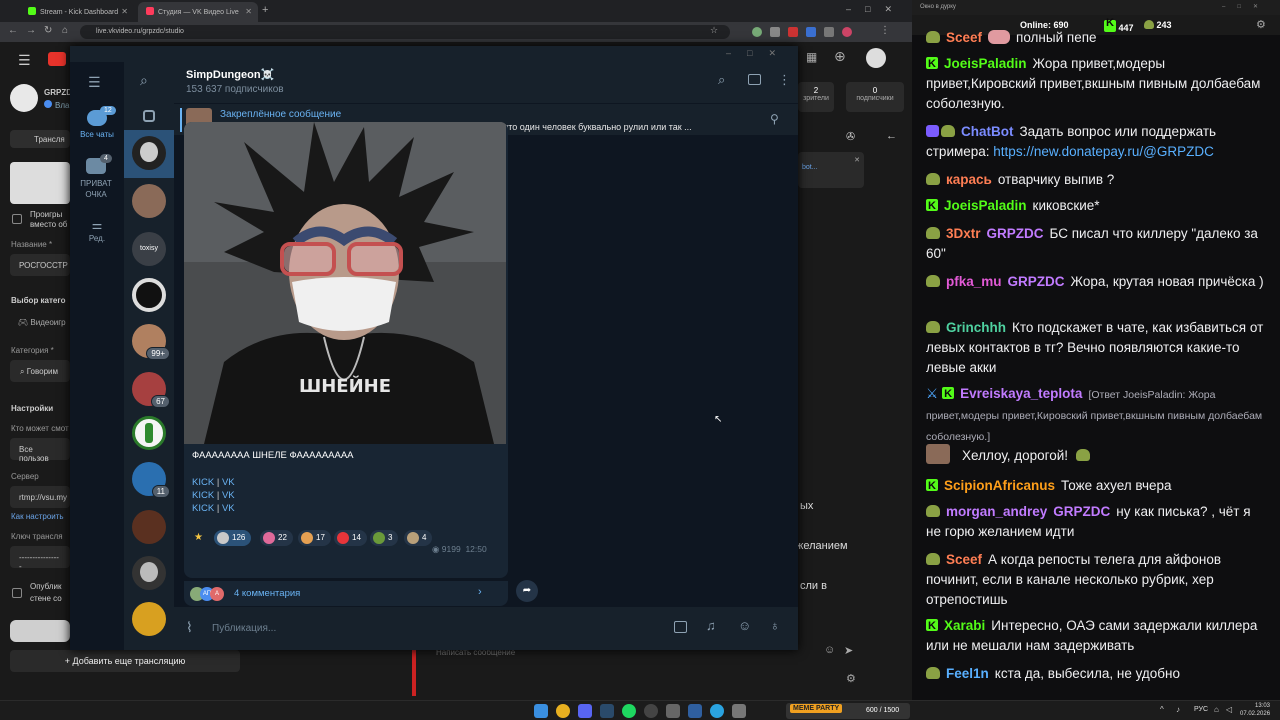 The width and height of the screenshot is (1280, 720). Describe the element at coordinates (831, 160) in the screenshot. I see `close-notice-icon: ✕` at that location.